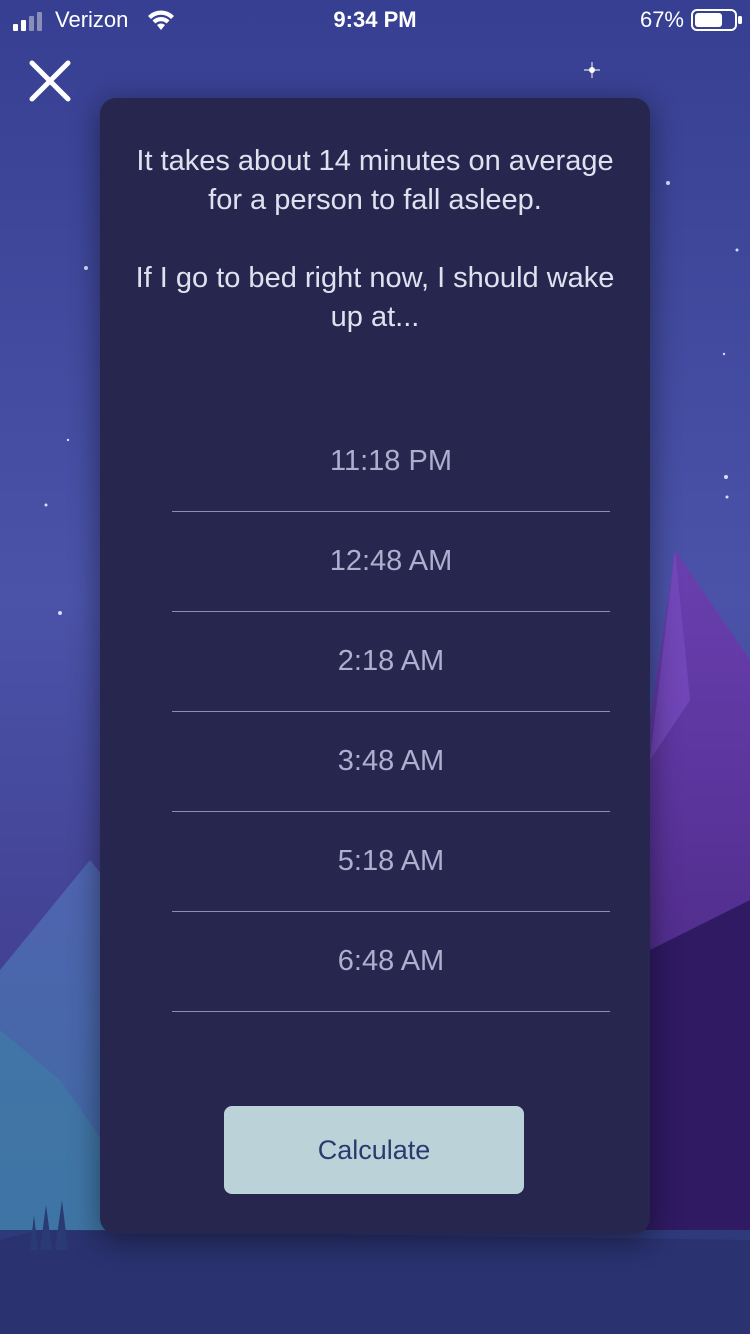  What do you see at coordinates (374, 1150) in the screenshot?
I see `calculate-button: Calculate` at bounding box center [374, 1150].